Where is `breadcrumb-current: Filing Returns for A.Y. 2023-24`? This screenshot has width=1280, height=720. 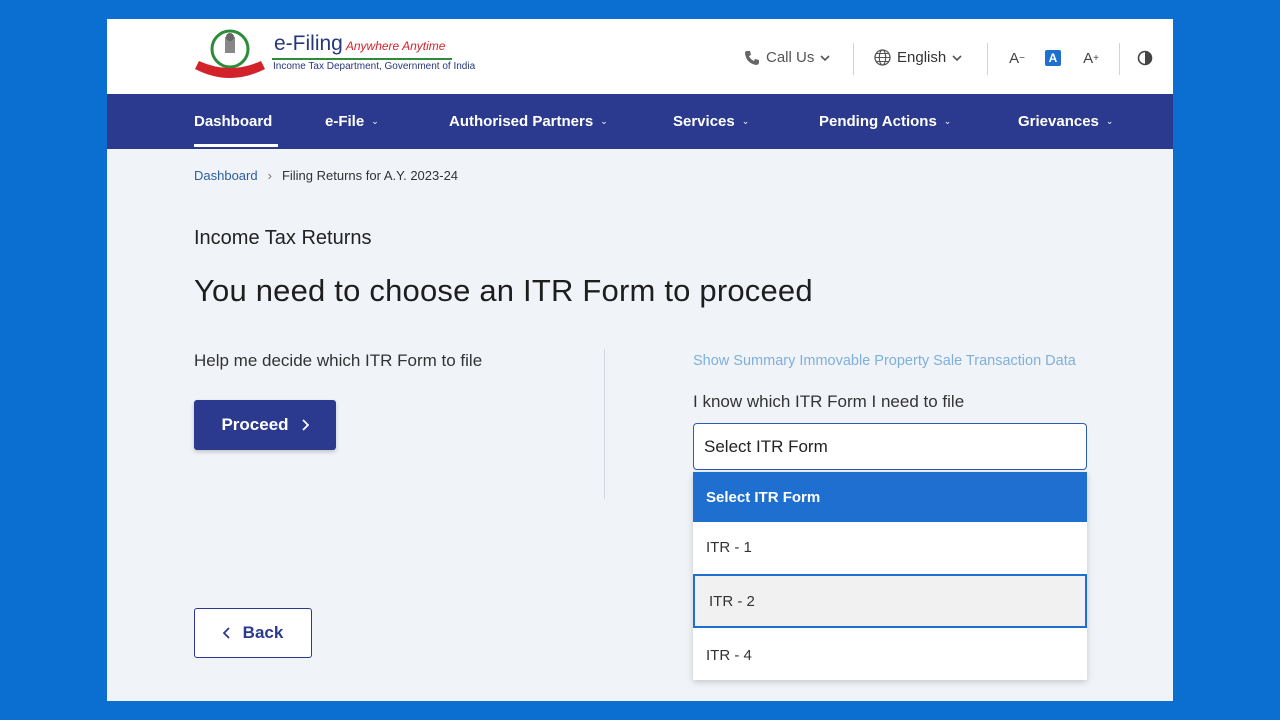
breadcrumb-current: Filing Returns for A.Y. 2023-24 is located at coordinates (370, 175).